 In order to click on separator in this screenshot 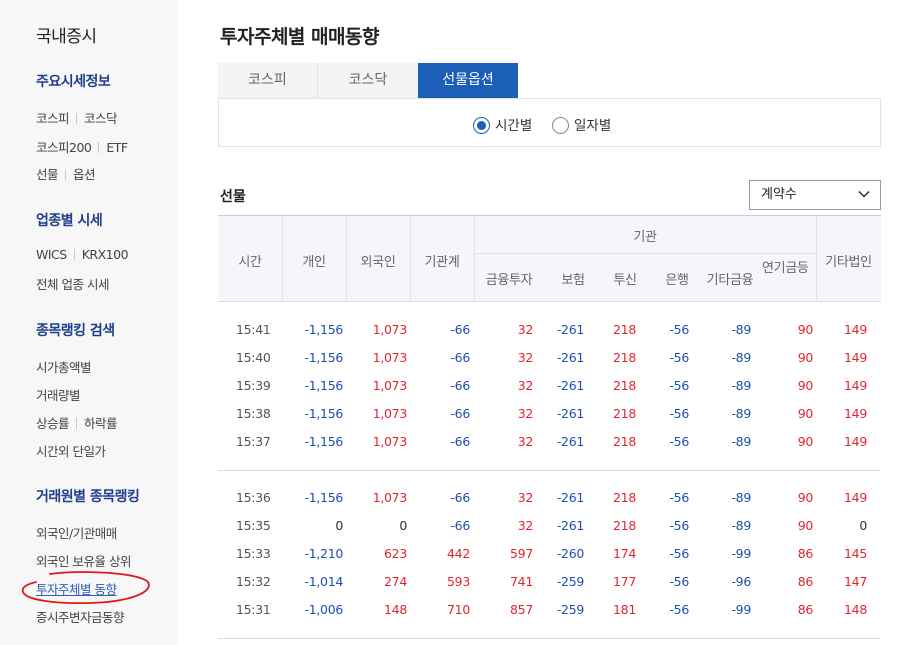, I will do `click(77, 423)`.